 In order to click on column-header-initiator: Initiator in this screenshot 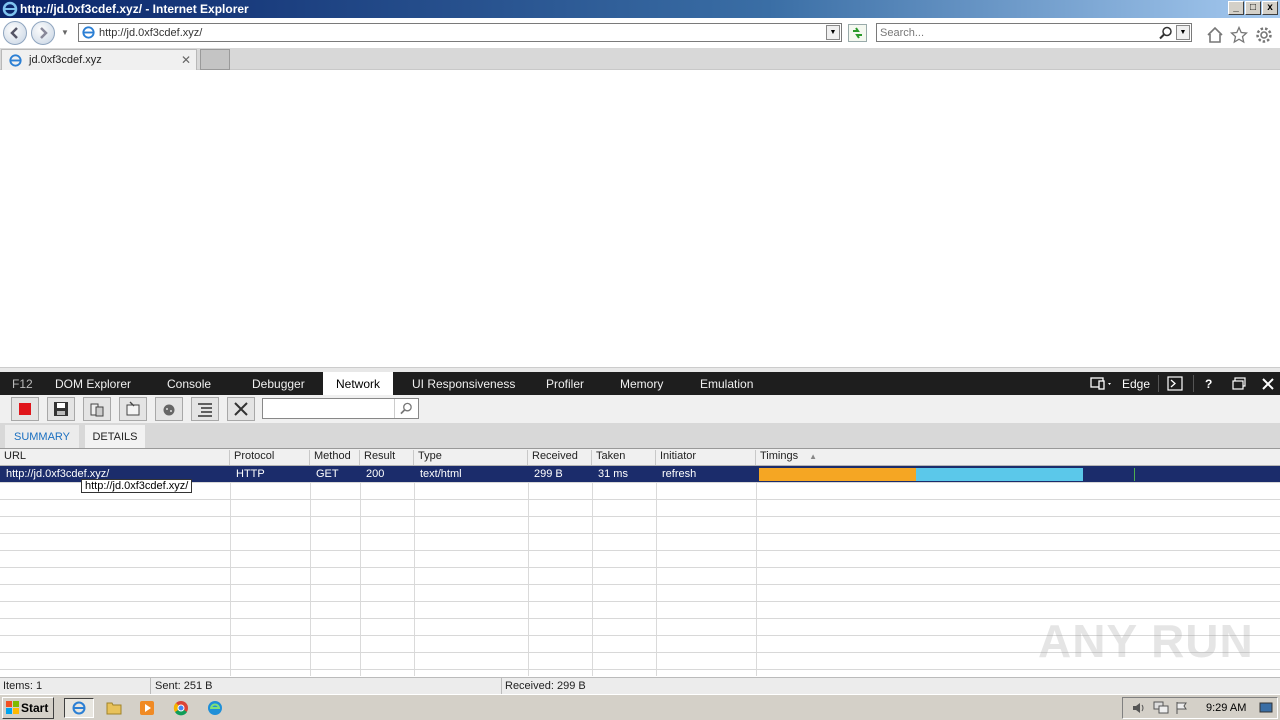, I will do `click(706, 457)`.